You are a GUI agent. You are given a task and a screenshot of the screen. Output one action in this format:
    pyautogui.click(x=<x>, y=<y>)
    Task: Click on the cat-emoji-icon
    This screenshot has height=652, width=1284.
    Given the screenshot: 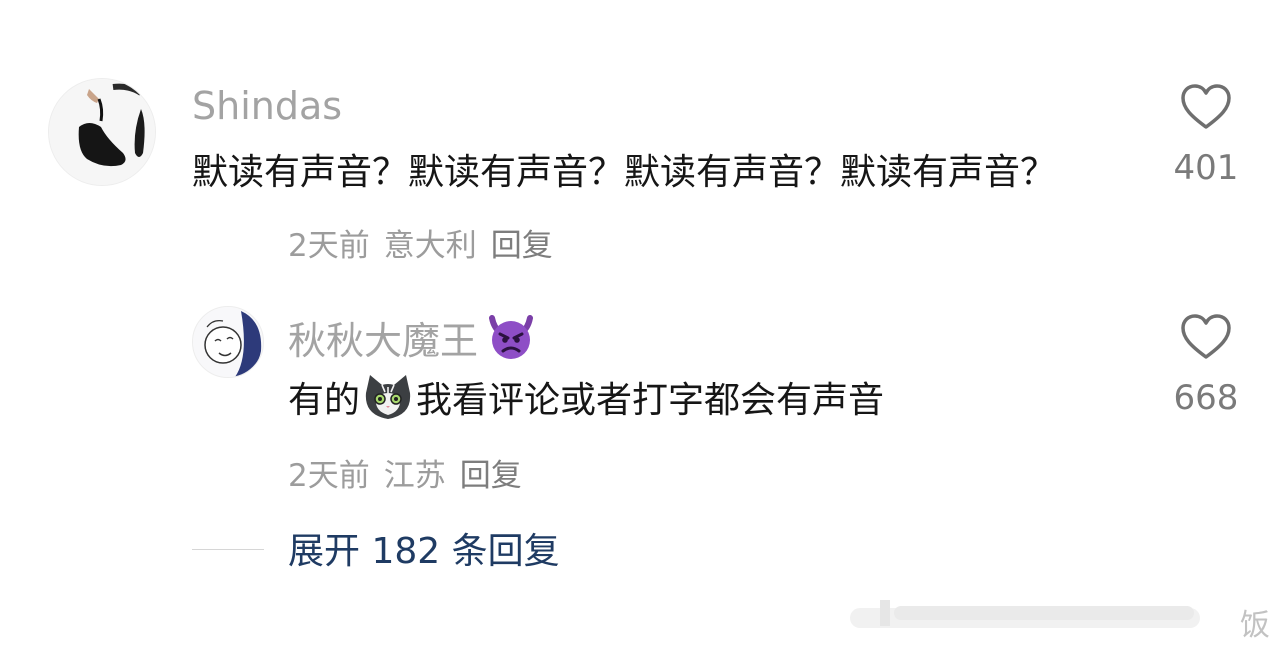 What is the action you would take?
    pyautogui.click(x=388, y=397)
    